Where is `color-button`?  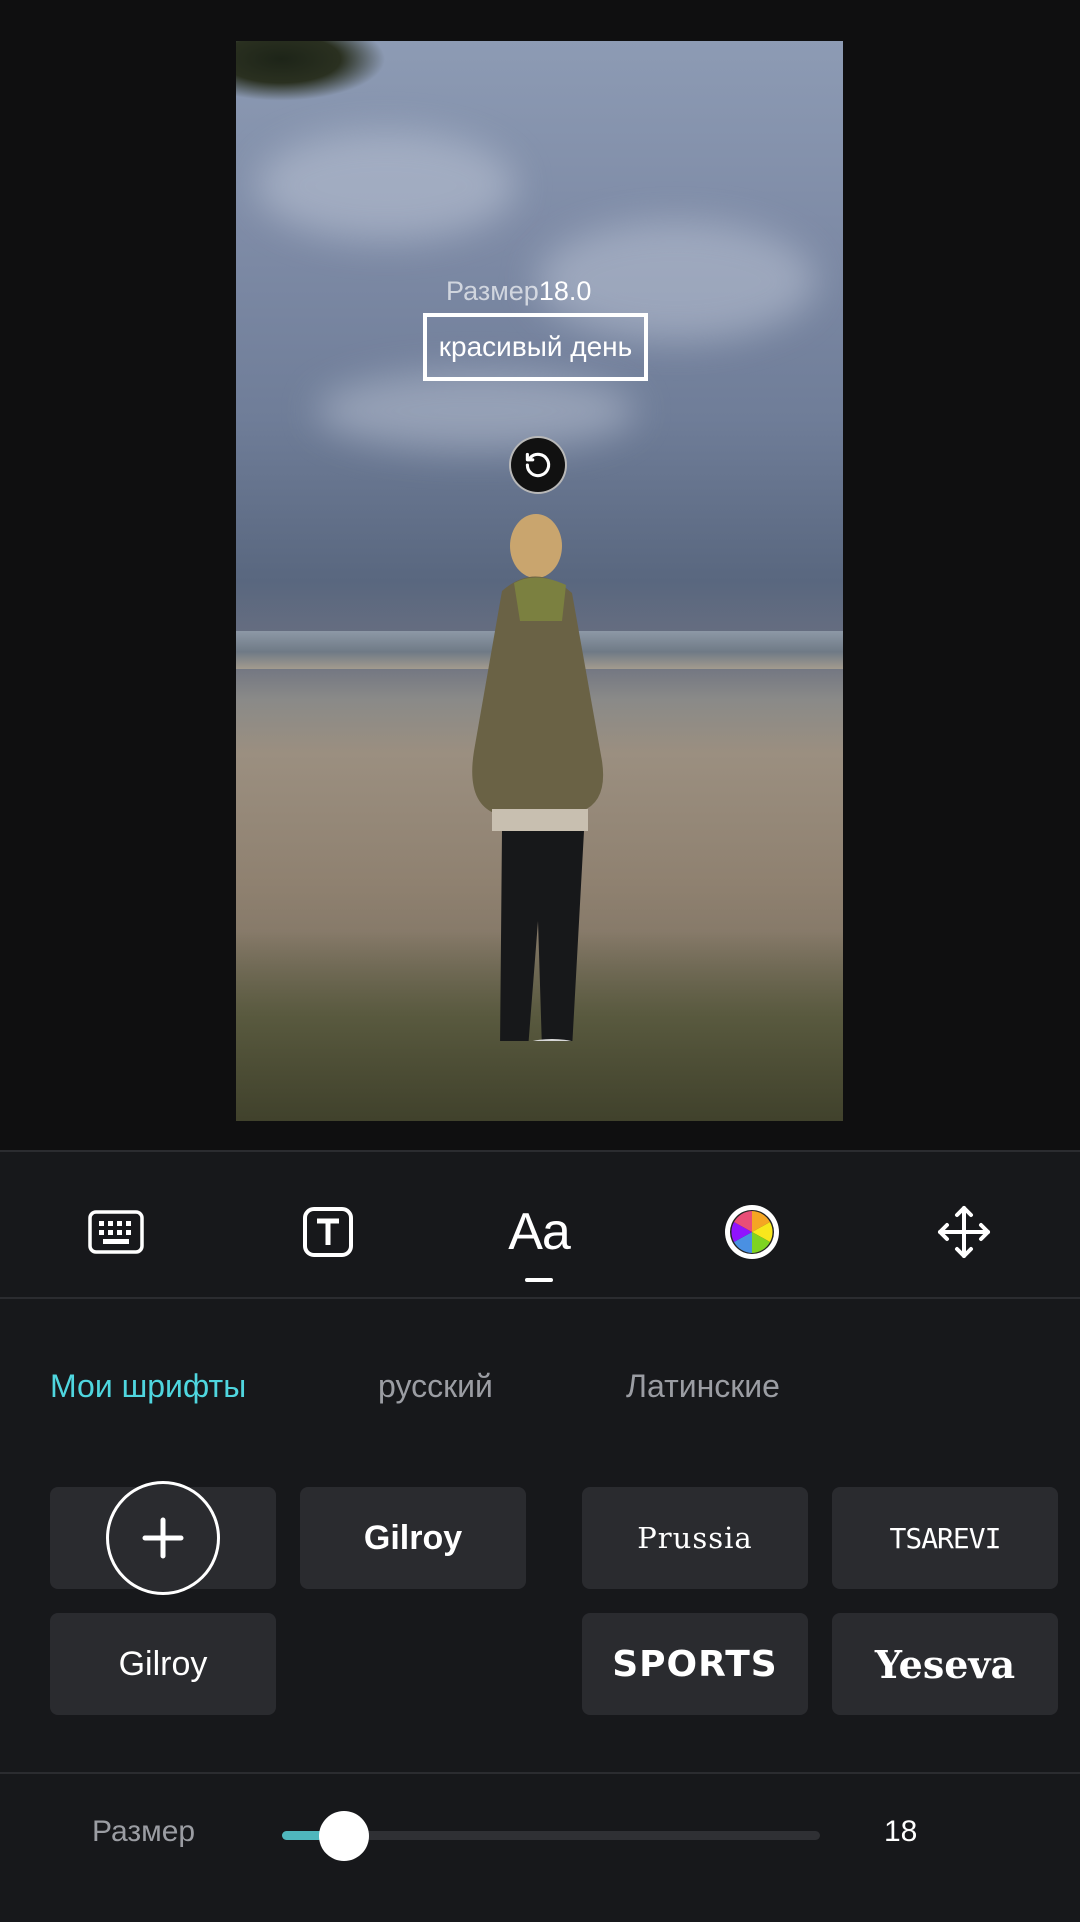 color-button is located at coordinates (752, 1232).